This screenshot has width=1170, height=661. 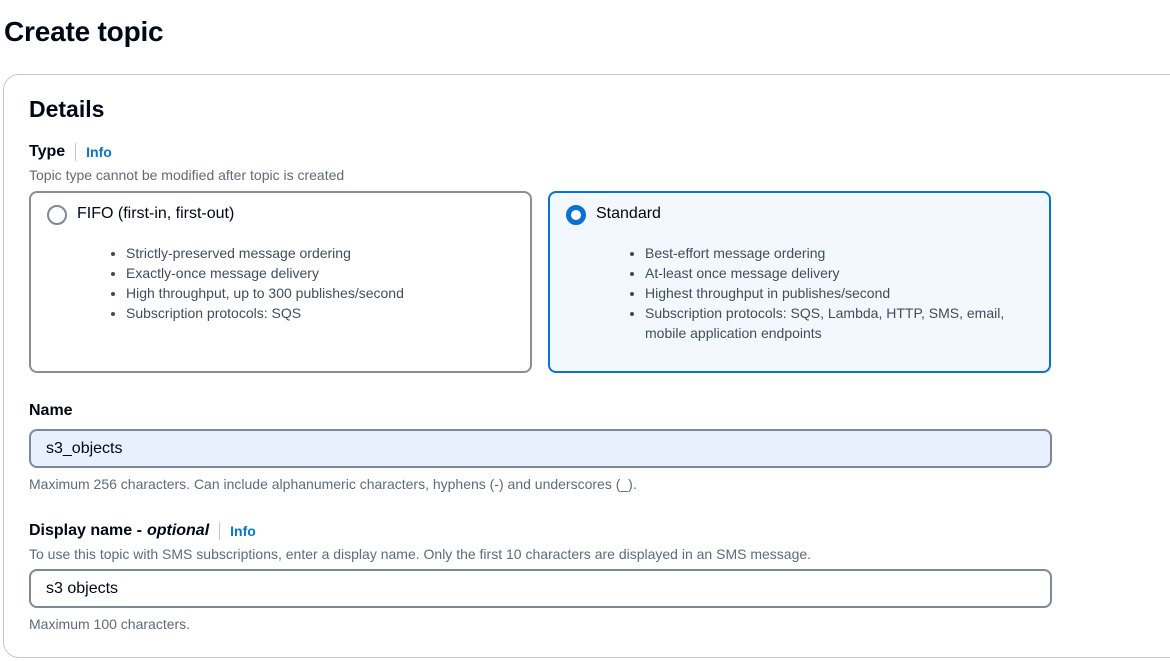 What do you see at coordinates (628, 213) in the screenshot?
I see `tile-standard-title: Standard` at bounding box center [628, 213].